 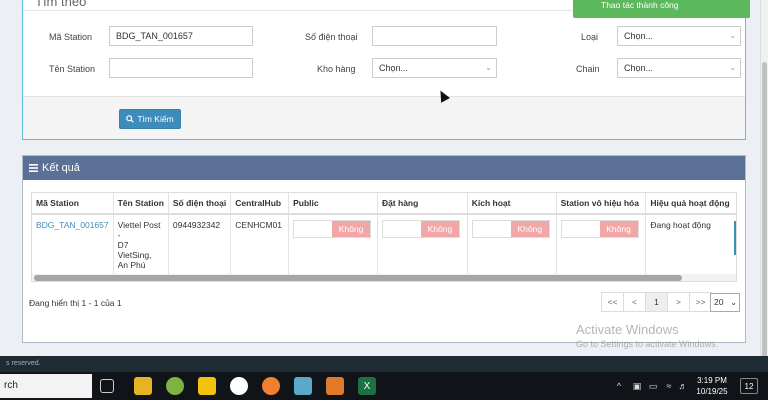 I want to click on label-warehouse: Kho hàng, so click(x=336, y=69).